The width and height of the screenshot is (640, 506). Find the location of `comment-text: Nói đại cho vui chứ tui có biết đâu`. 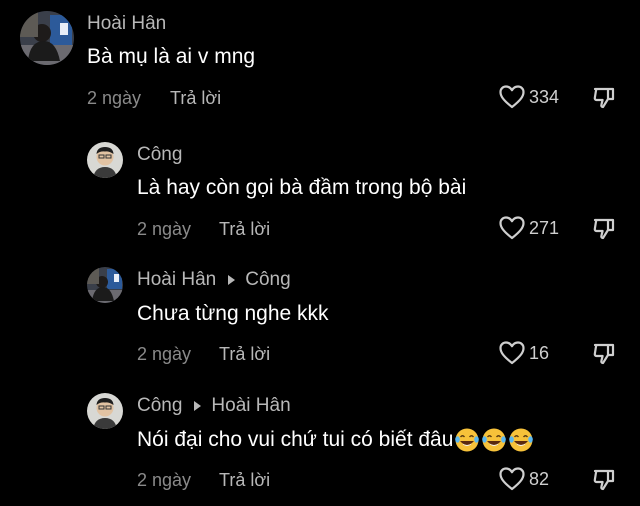

comment-text: Nói đại cho vui chứ tui có biết đâu is located at coordinates (335, 440).